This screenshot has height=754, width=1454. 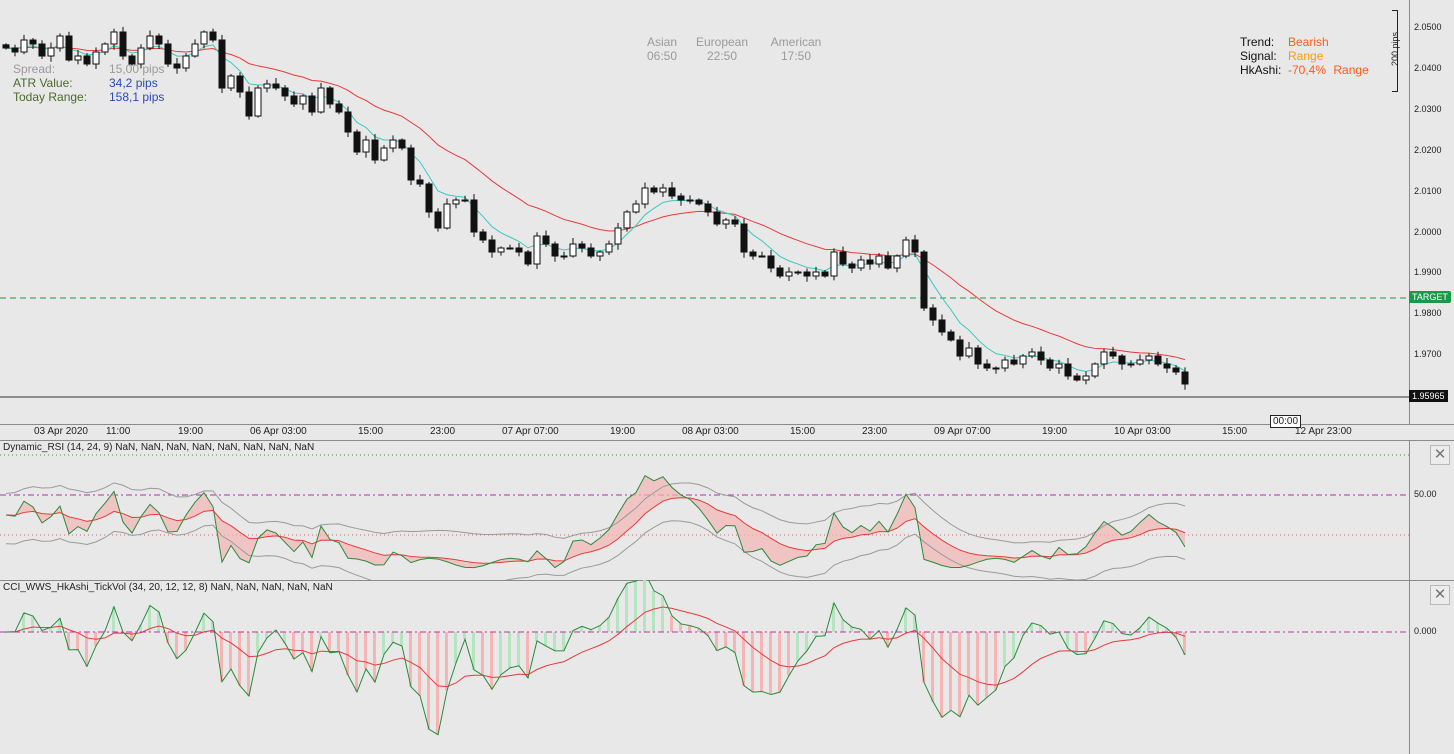 What do you see at coordinates (1440, 455) in the screenshot?
I see `rsi-close-button: ✕` at bounding box center [1440, 455].